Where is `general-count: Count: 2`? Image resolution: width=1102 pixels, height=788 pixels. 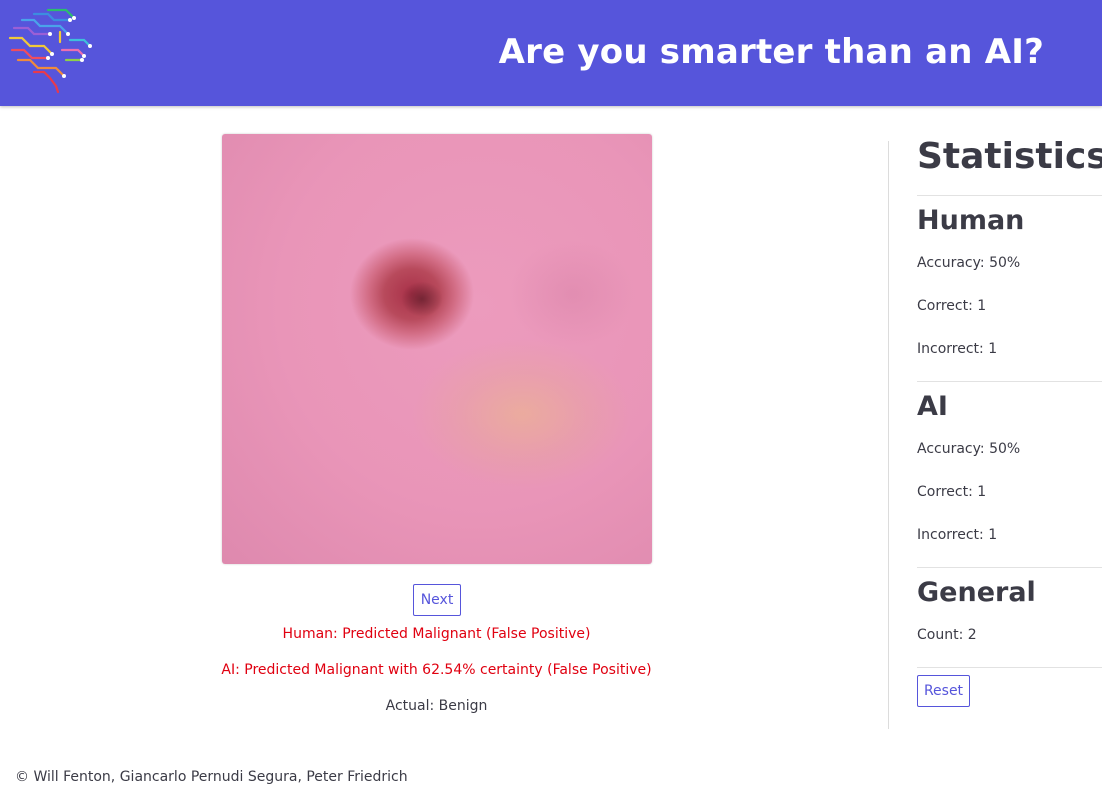
general-count: Count: 2 is located at coordinates (947, 635).